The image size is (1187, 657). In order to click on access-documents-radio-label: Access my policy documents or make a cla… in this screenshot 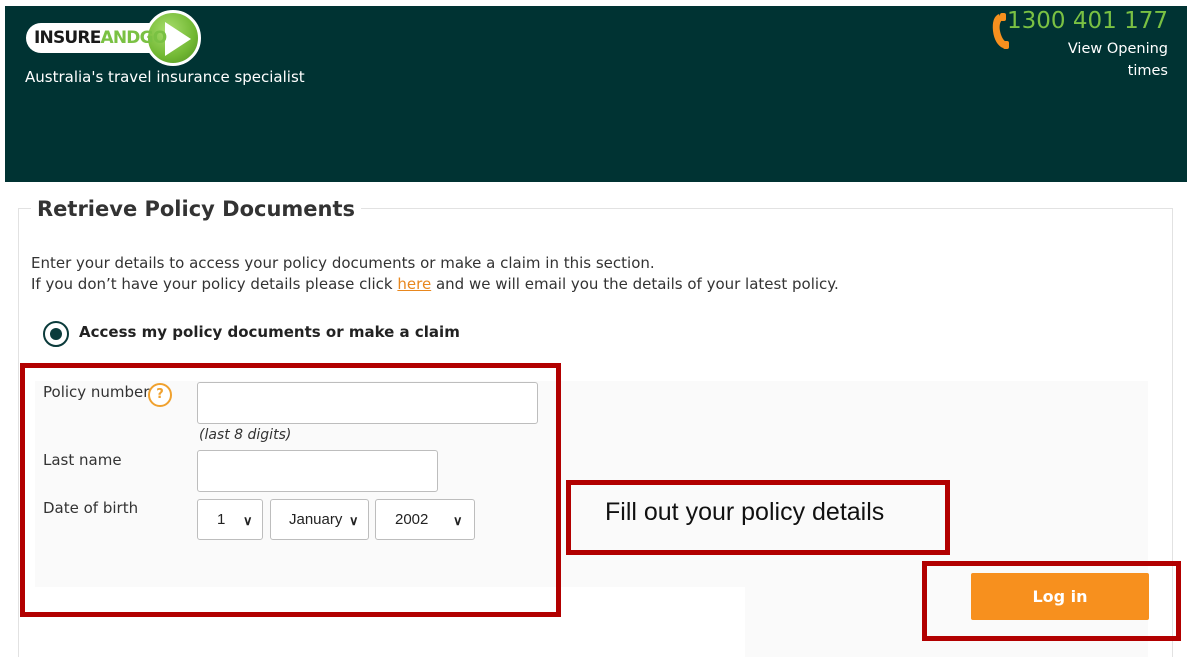, I will do `click(269, 332)`.